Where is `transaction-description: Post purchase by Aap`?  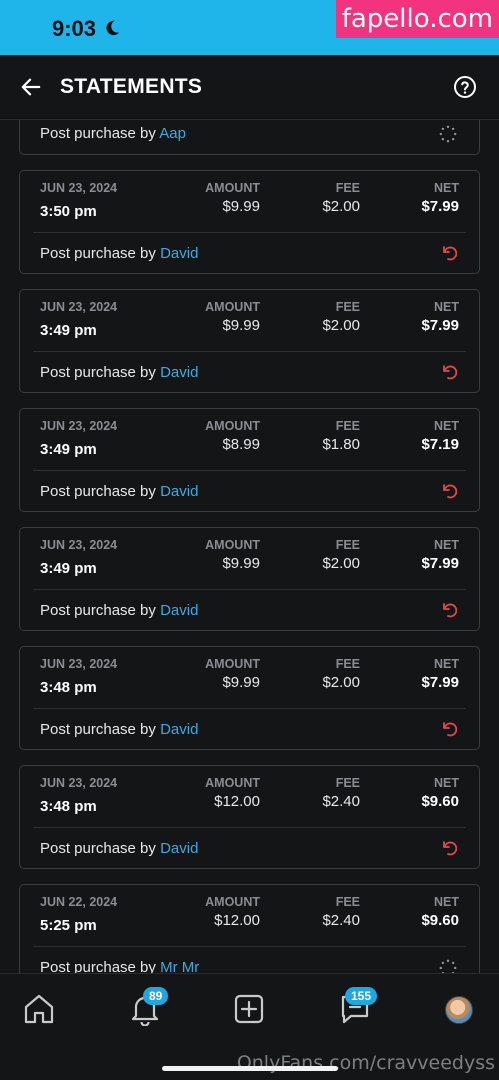 transaction-description: Post purchase by Aap is located at coordinates (113, 133).